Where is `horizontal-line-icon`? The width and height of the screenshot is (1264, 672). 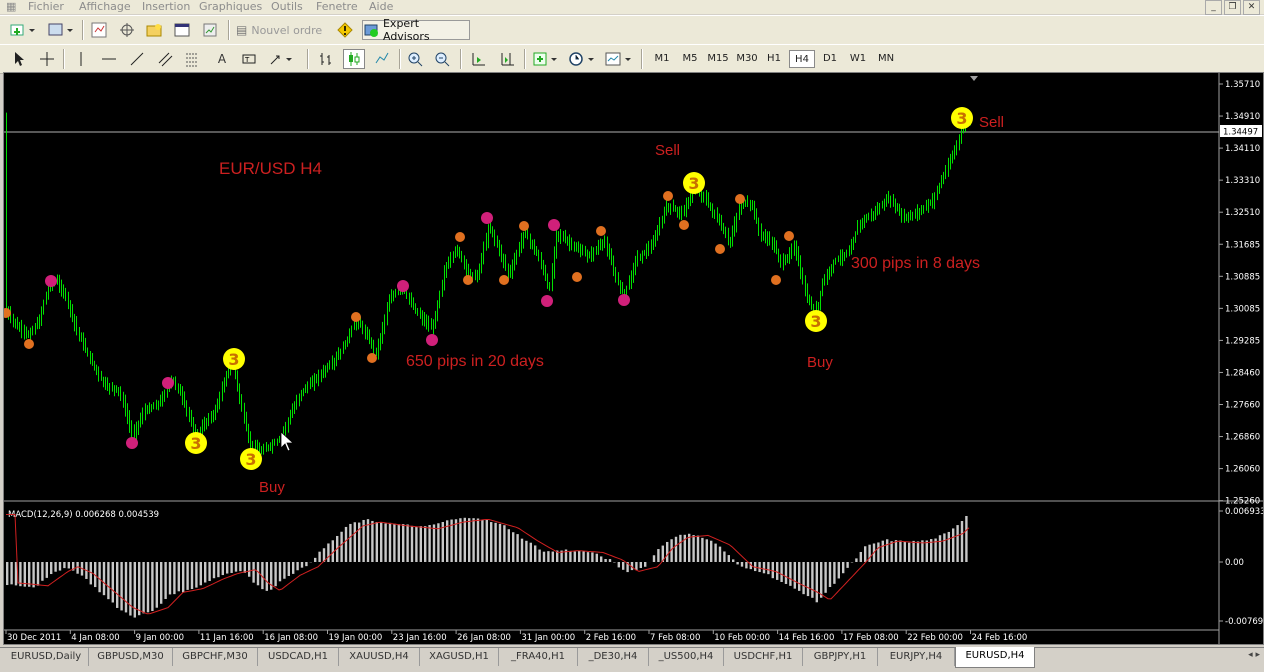 horizontal-line-icon is located at coordinates (109, 59).